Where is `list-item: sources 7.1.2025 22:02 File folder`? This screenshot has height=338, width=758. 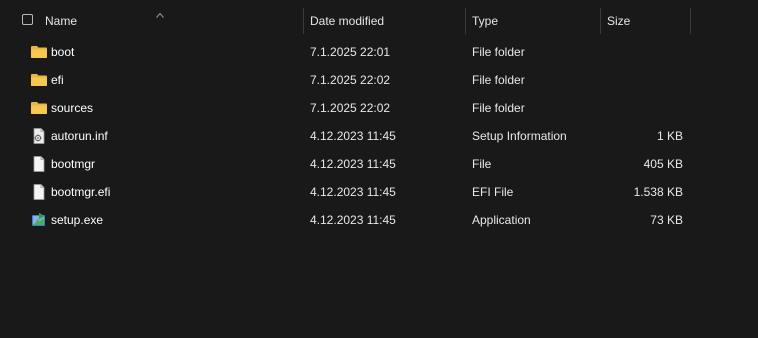 list-item: sources 7.1.2025 22:02 File folder is located at coordinates (379, 108).